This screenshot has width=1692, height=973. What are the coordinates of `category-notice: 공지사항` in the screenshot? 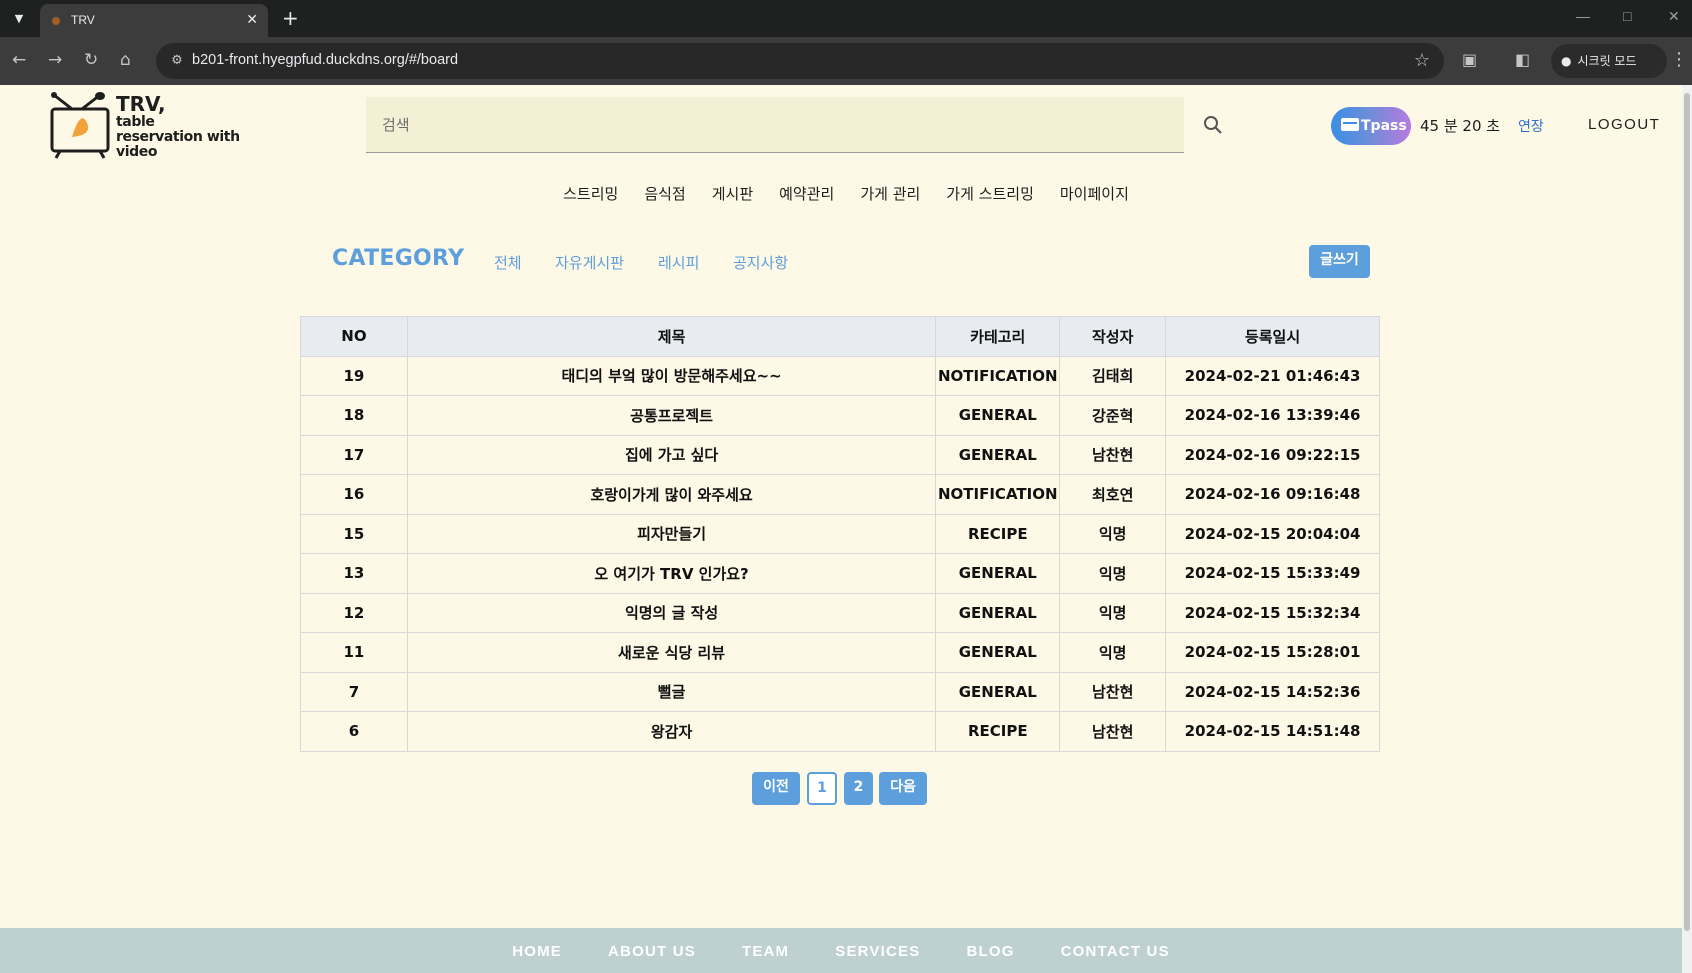 It's located at (760, 262).